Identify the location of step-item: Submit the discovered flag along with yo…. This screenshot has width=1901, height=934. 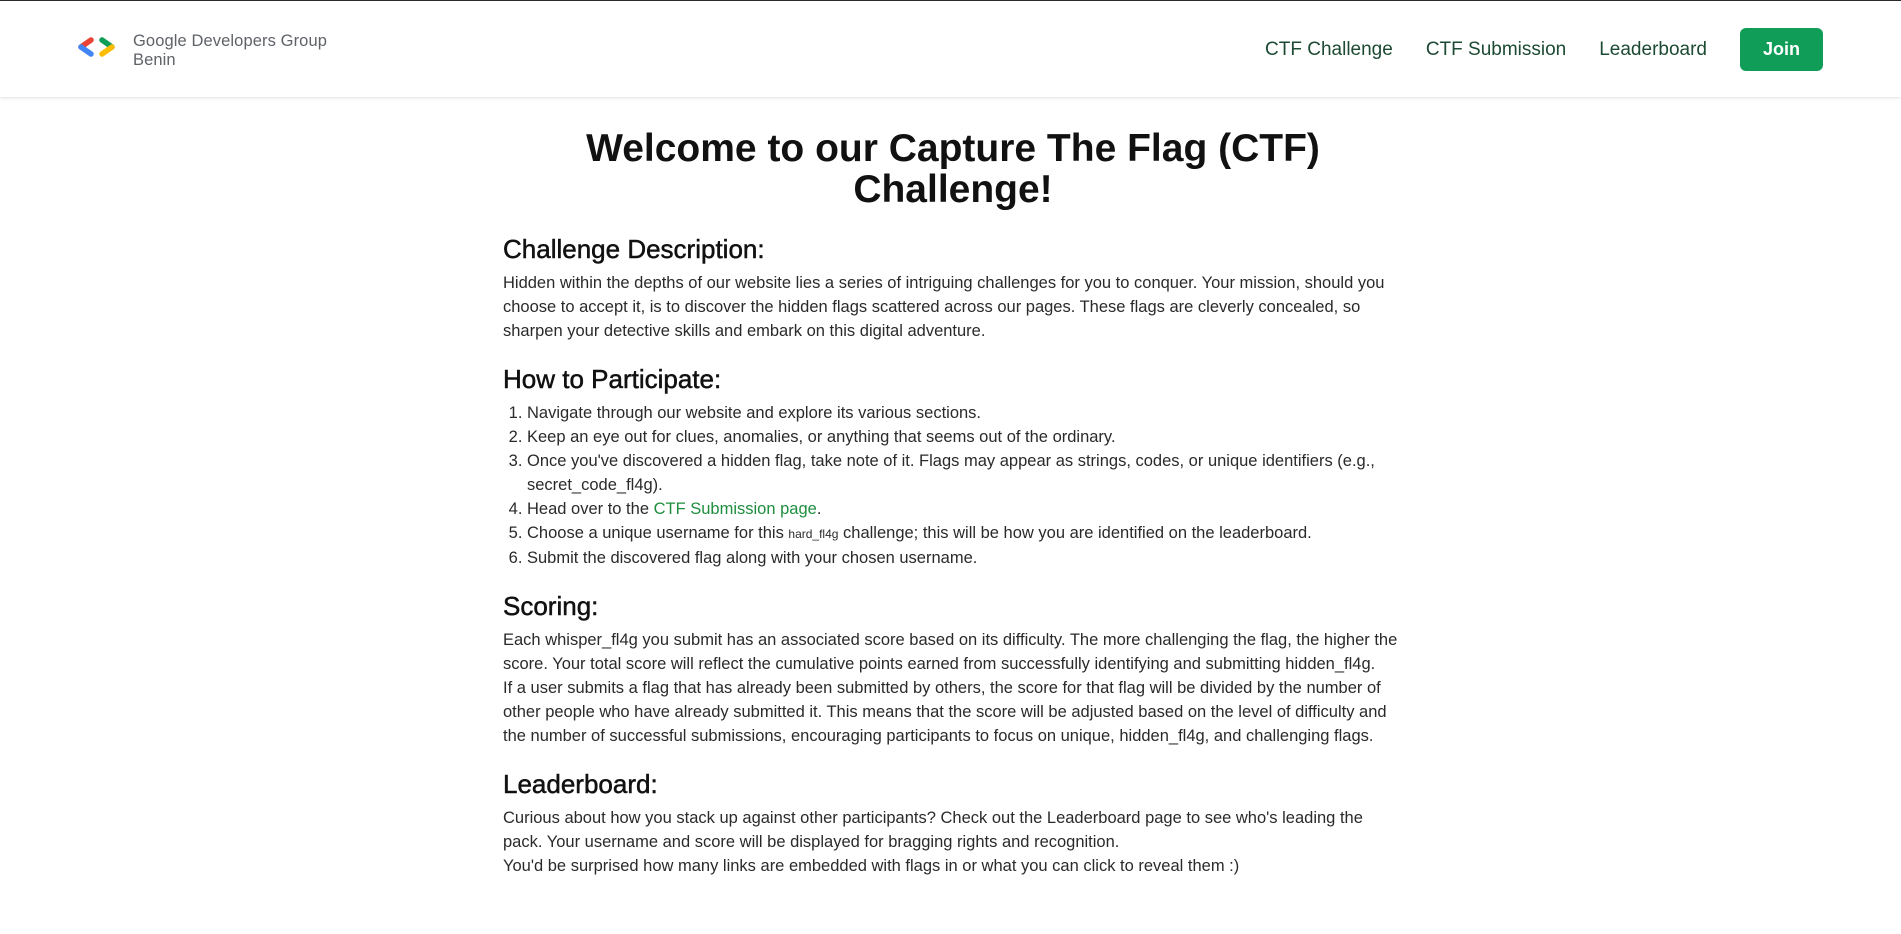
(965, 558).